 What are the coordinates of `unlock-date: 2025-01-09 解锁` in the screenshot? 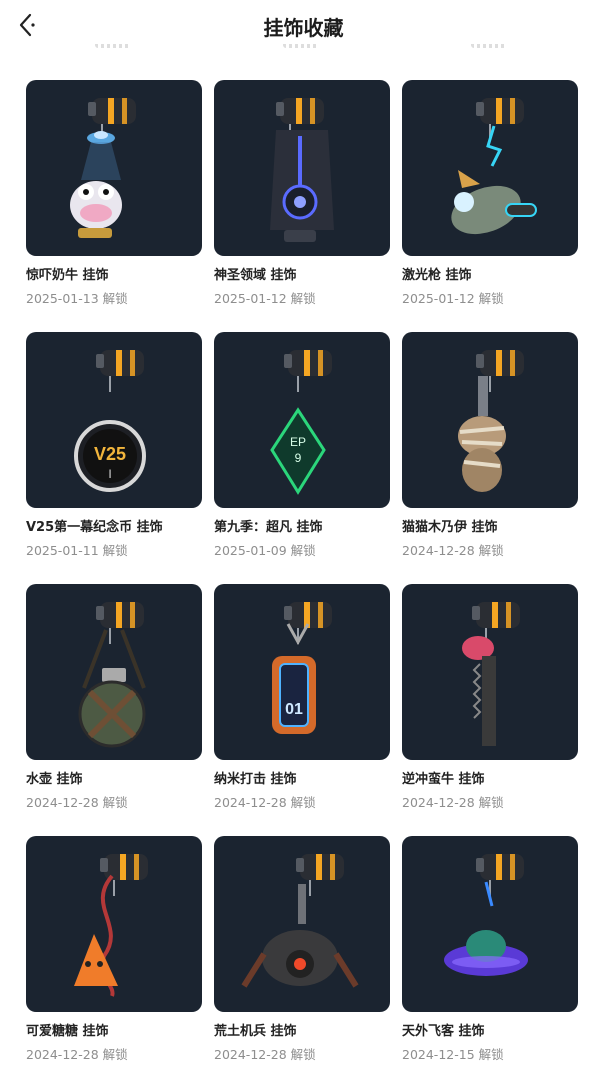 It's located at (265, 550).